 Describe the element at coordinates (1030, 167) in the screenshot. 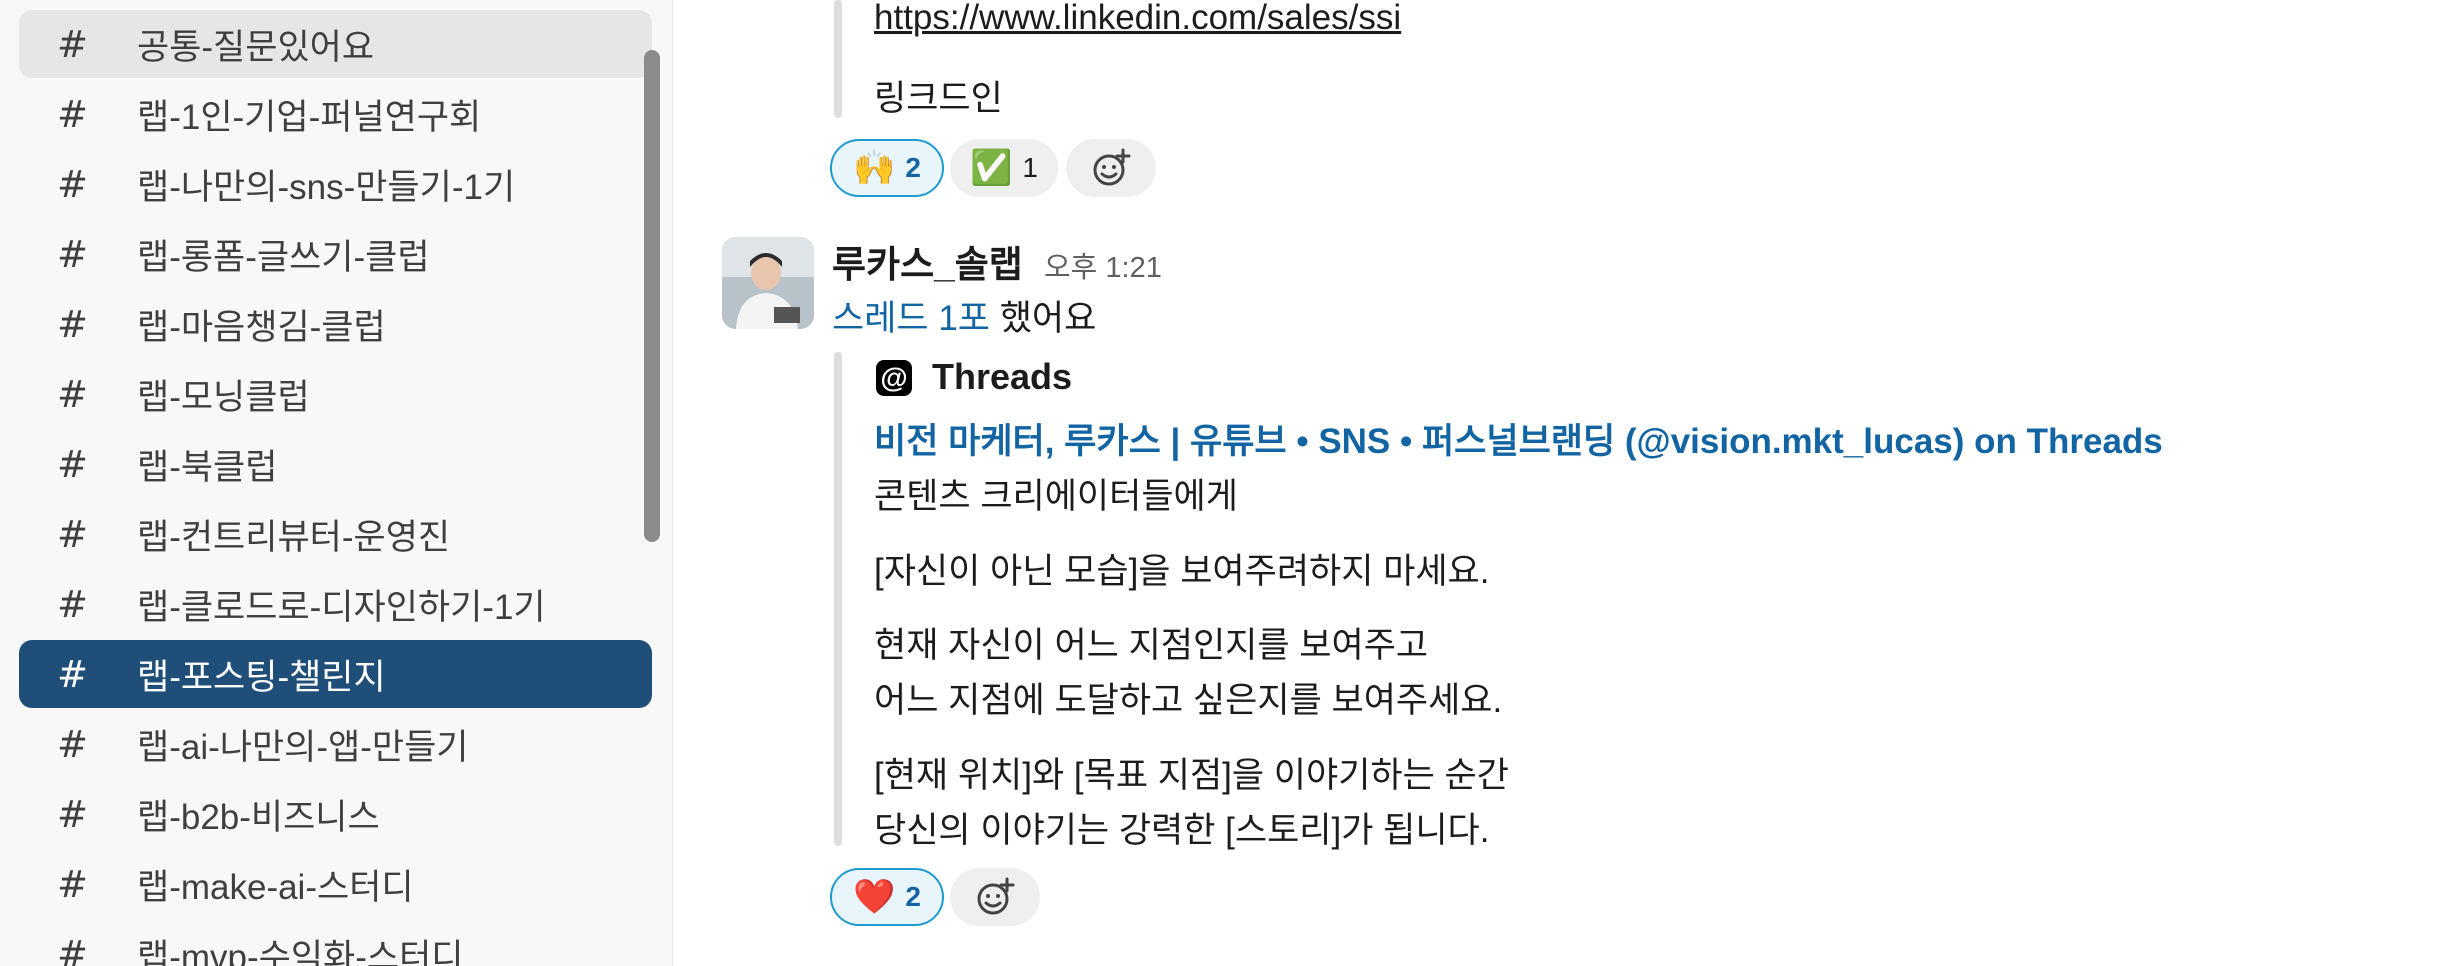

I see `reaction-count: 1` at that location.